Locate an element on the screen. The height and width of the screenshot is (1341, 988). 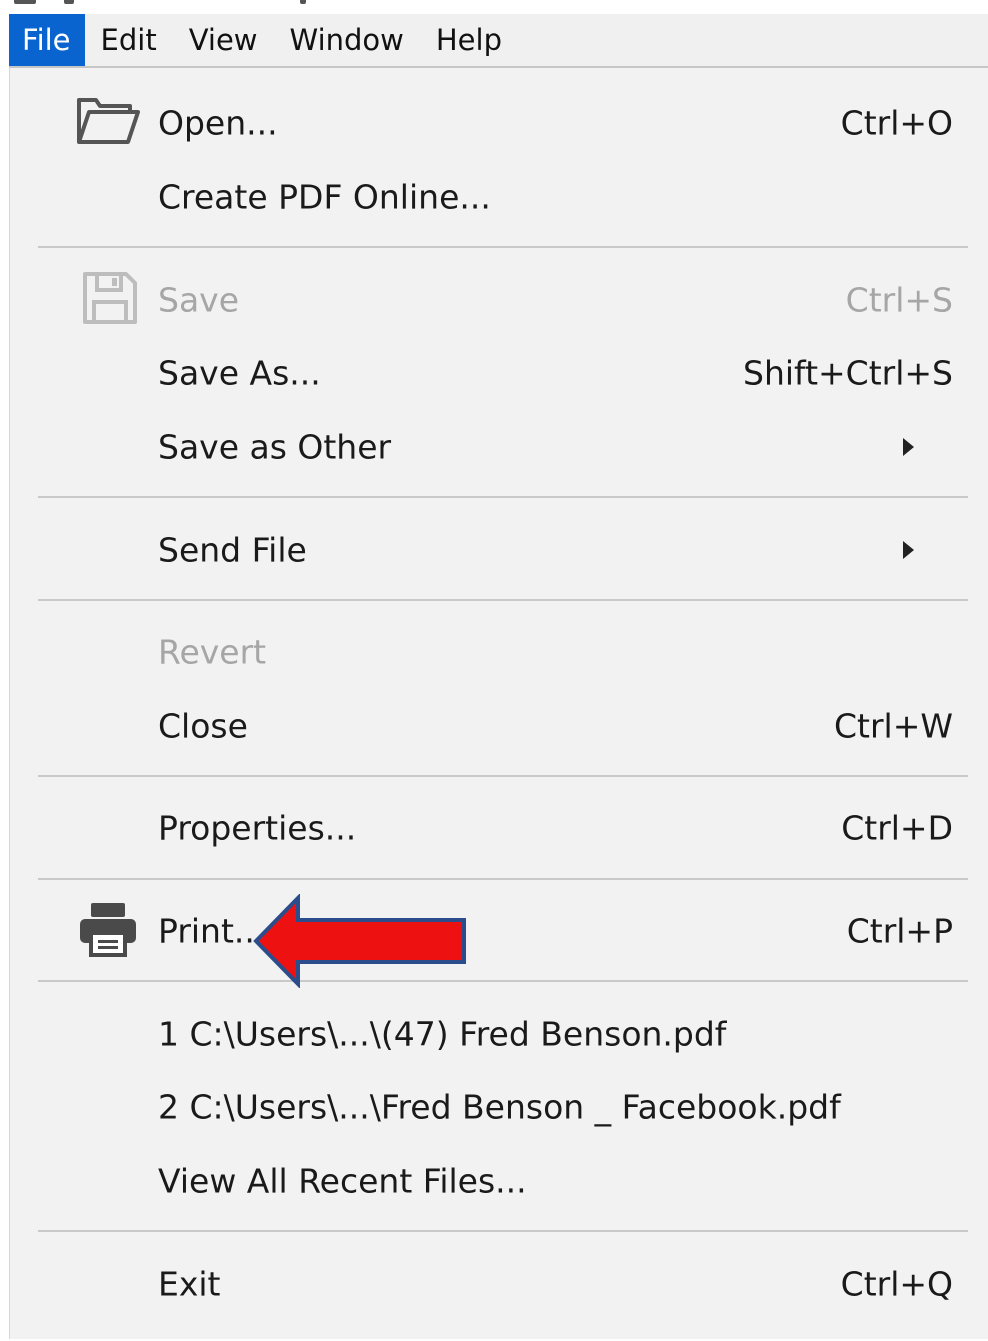
menu-item-revert-label: Revert is located at coordinates (212, 652).